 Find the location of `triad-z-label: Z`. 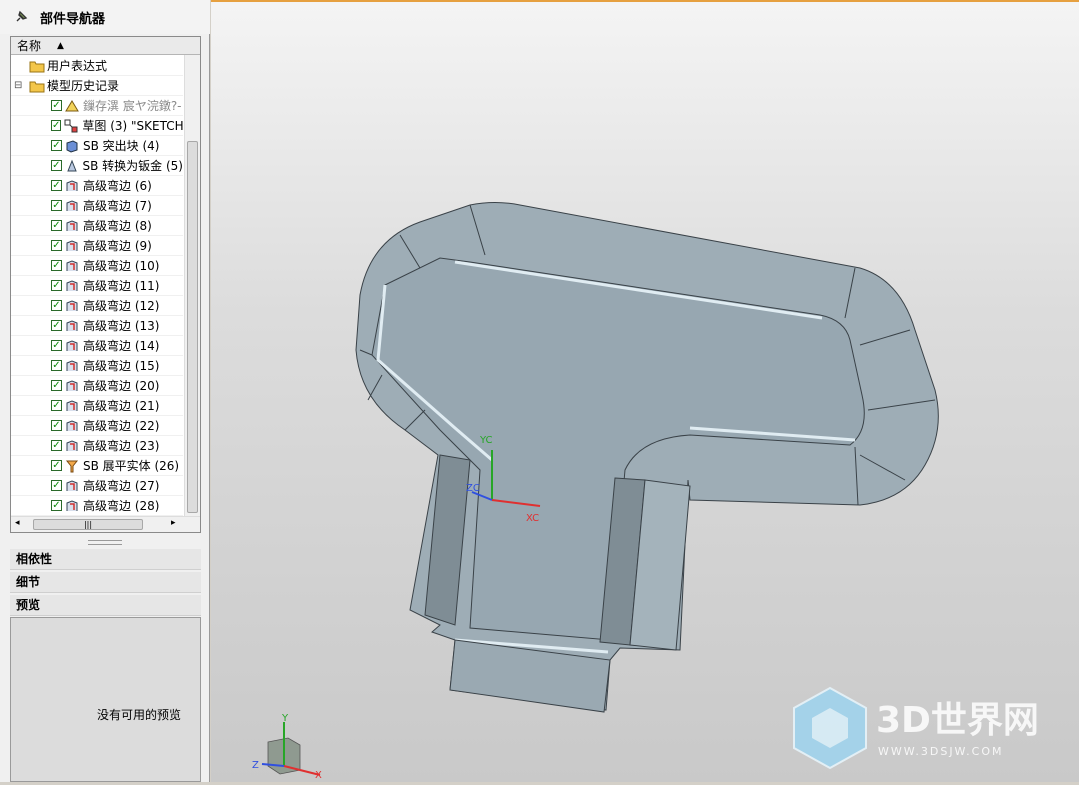

triad-z-label: Z is located at coordinates (255, 765).